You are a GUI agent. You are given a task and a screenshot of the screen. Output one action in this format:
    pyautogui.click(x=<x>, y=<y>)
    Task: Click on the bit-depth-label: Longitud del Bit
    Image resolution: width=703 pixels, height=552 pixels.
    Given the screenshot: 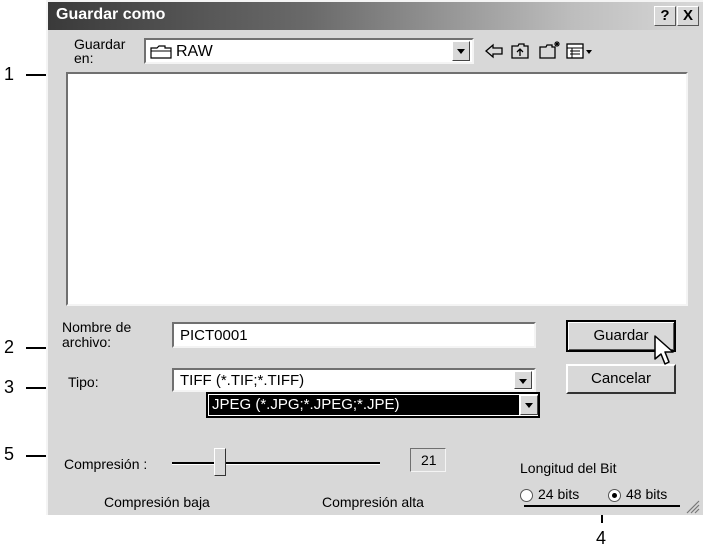 What is the action you would take?
    pyautogui.click(x=568, y=468)
    